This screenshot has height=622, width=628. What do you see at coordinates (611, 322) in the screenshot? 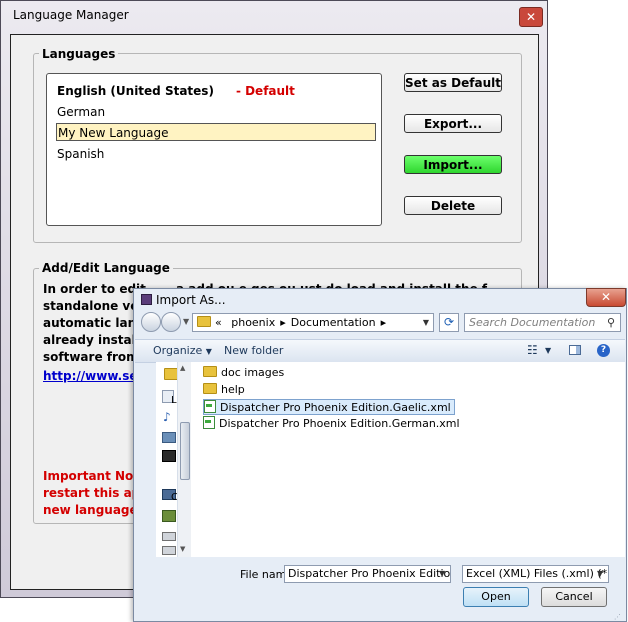
I see `search-icon: ⚲` at bounding box center [611, 322].